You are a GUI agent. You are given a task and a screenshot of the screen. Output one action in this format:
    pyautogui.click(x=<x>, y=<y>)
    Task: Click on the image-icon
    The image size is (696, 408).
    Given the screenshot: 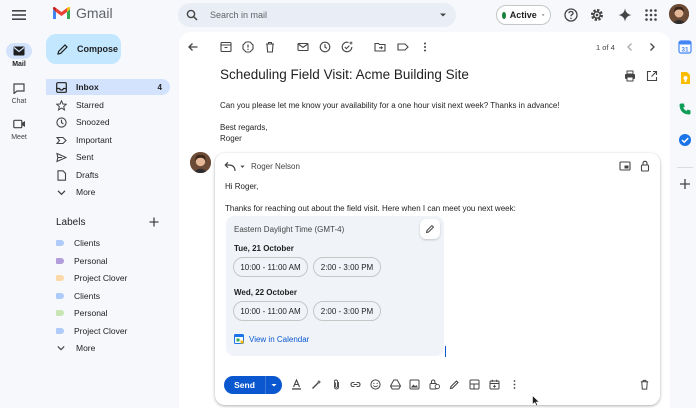 What is the action you would take?
    pyautogui.click(x=414, y=384)
    